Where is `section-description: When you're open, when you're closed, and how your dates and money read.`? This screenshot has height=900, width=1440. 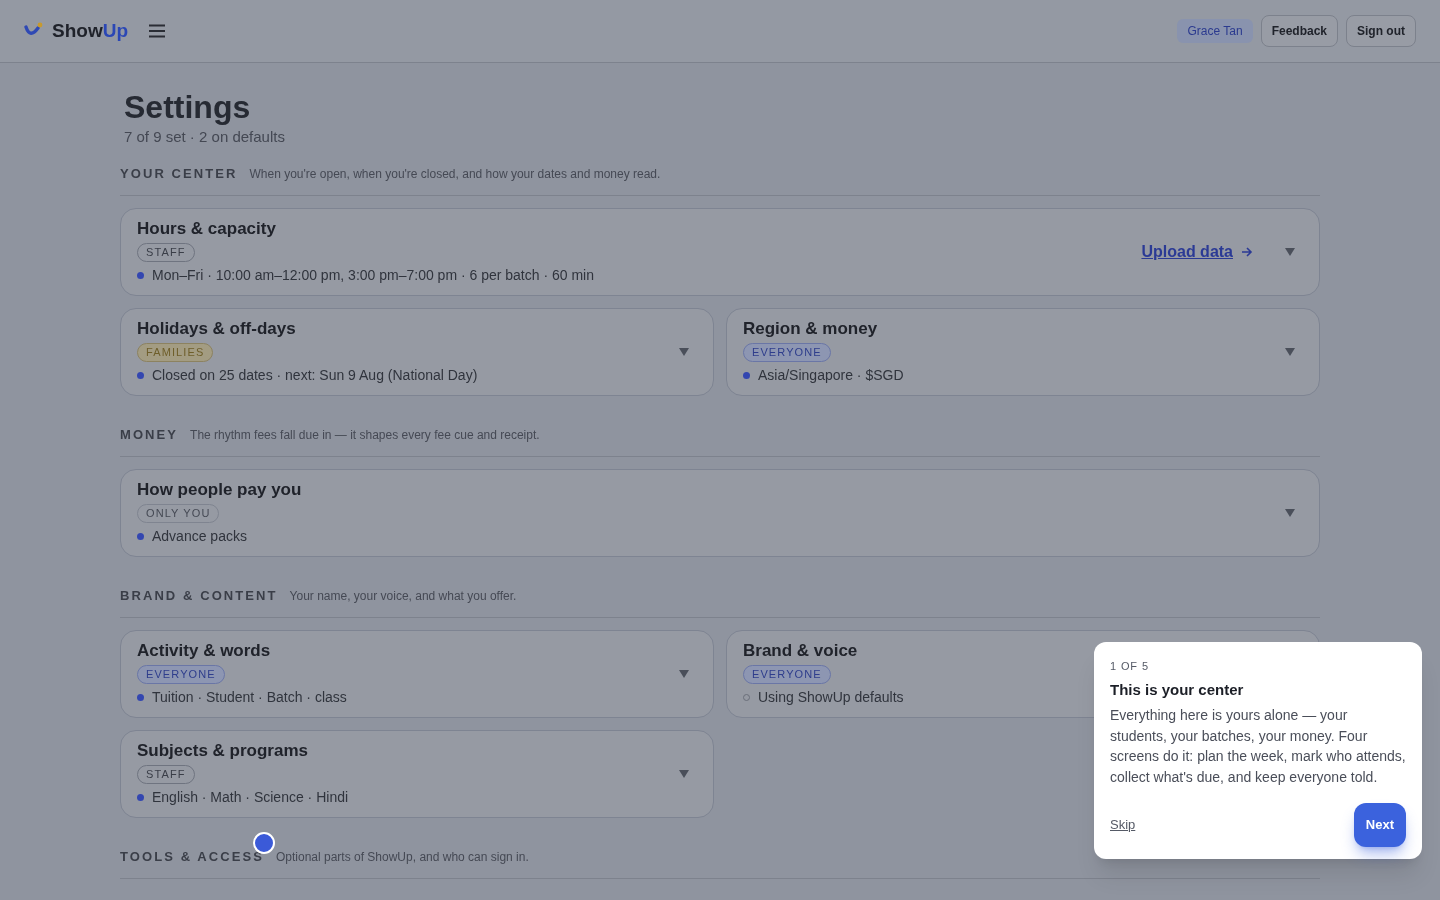 section-description: When you're open, when you're closed, and how your dates and money read. is located at coordinates (455, 174).